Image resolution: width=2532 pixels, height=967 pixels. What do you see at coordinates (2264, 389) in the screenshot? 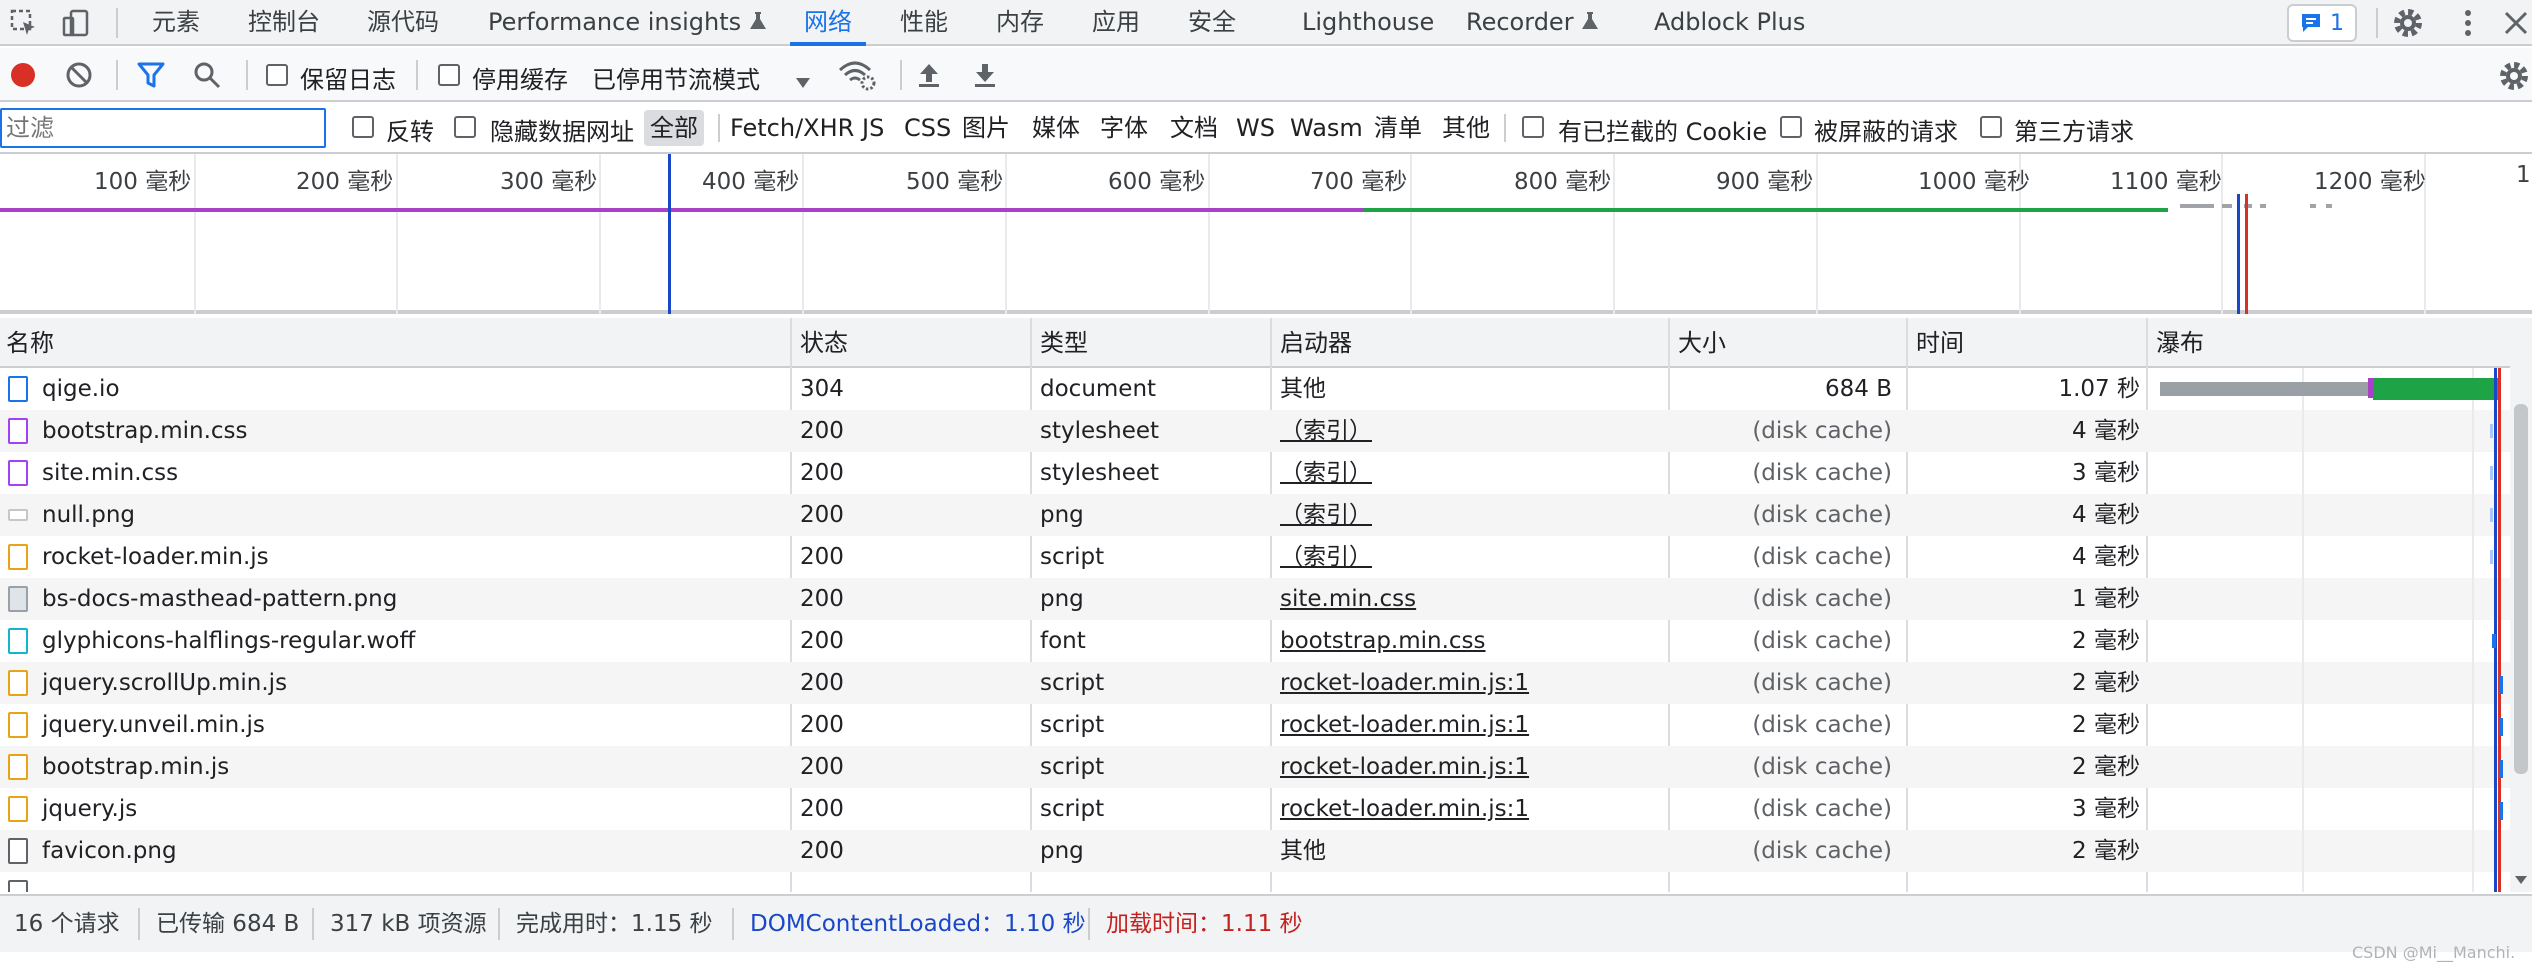
I see `waterfall-bar-waiting` at bounding box center [2264, 389].